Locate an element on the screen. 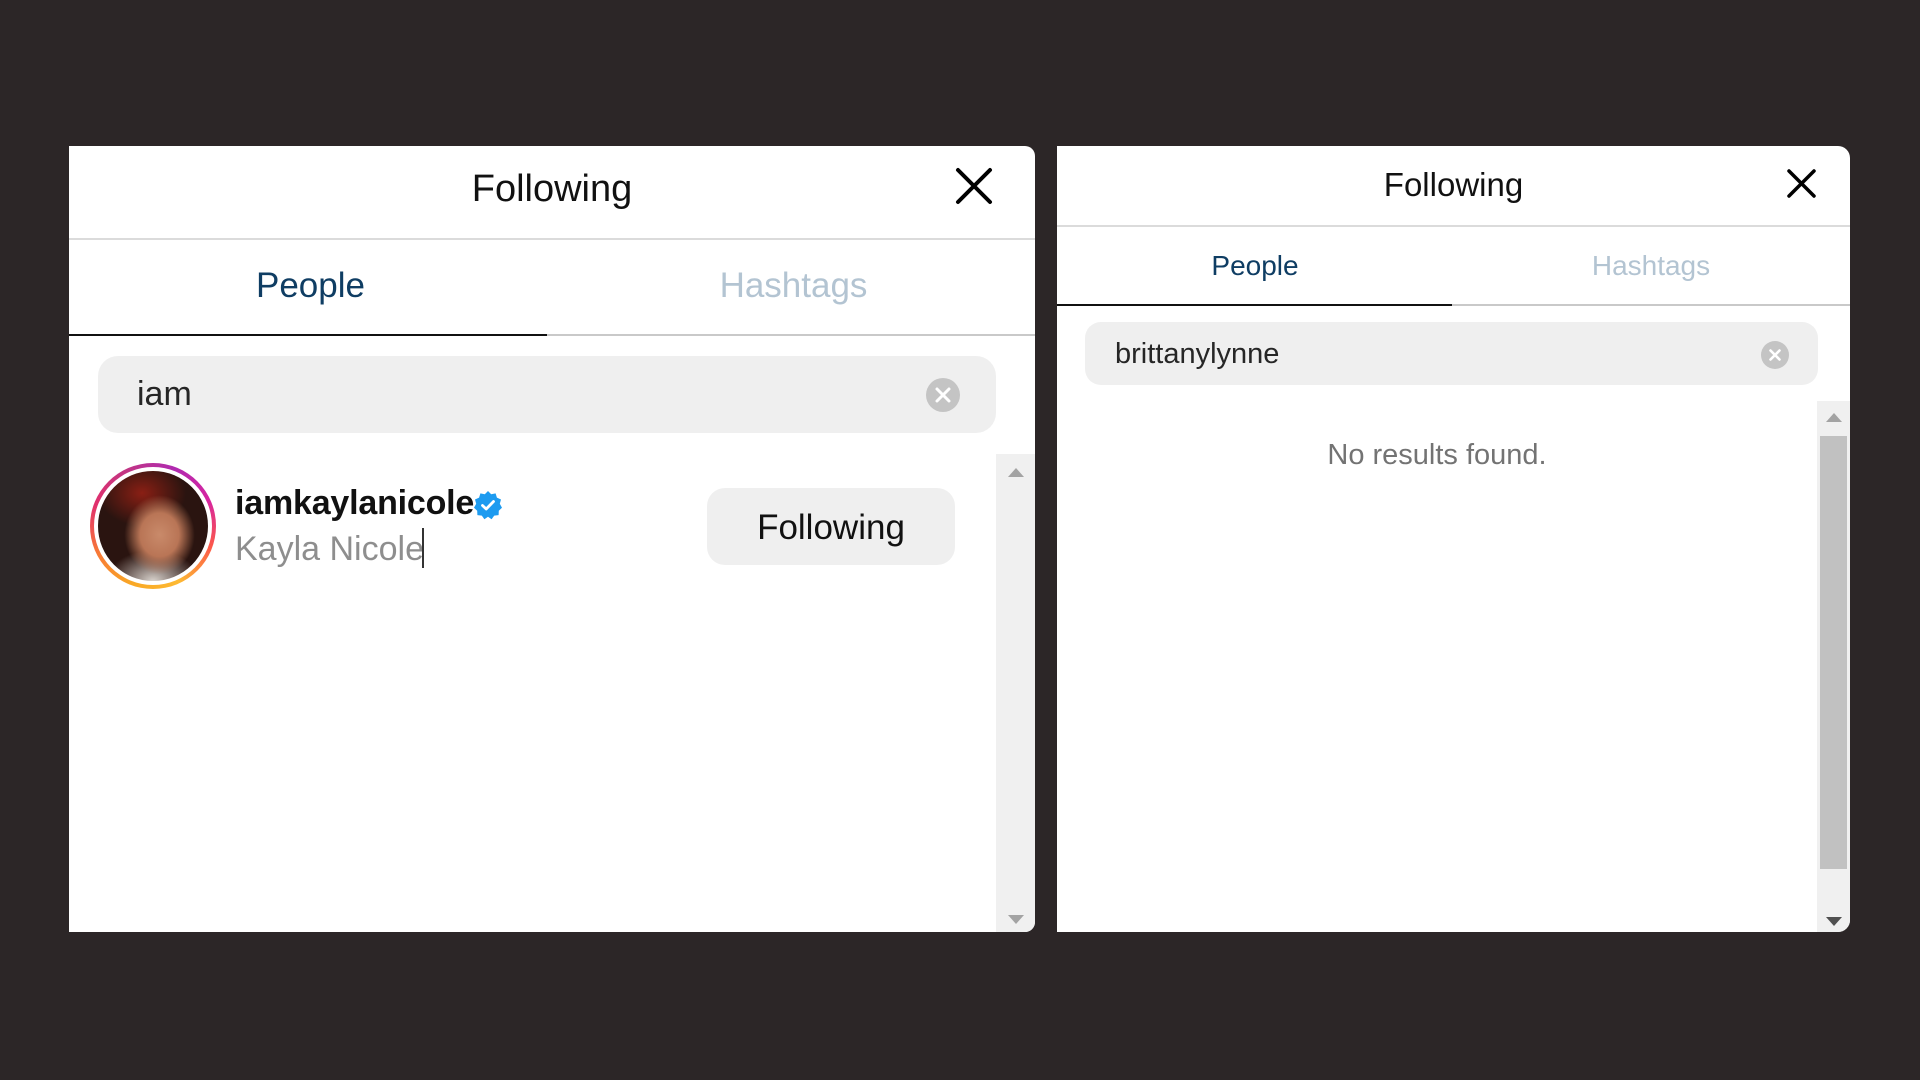 The height and width of the screenshot is (1080, 1920). list-item: iamkaylanicole Kayla Nicole Following is located at coordinates (529, 527).